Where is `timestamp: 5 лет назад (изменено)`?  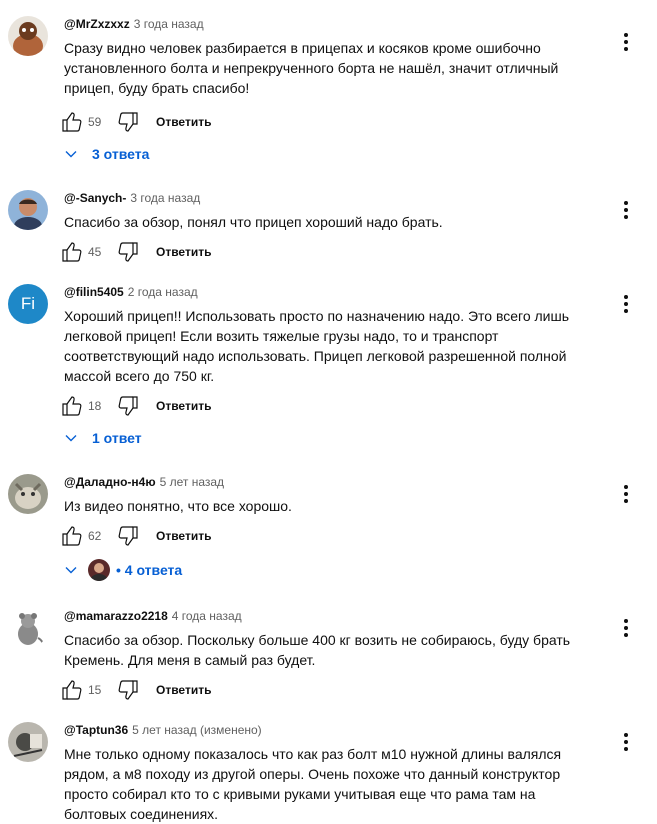 timestamp: 5 лет назад (изменено) is located at coordinates (197, 730).